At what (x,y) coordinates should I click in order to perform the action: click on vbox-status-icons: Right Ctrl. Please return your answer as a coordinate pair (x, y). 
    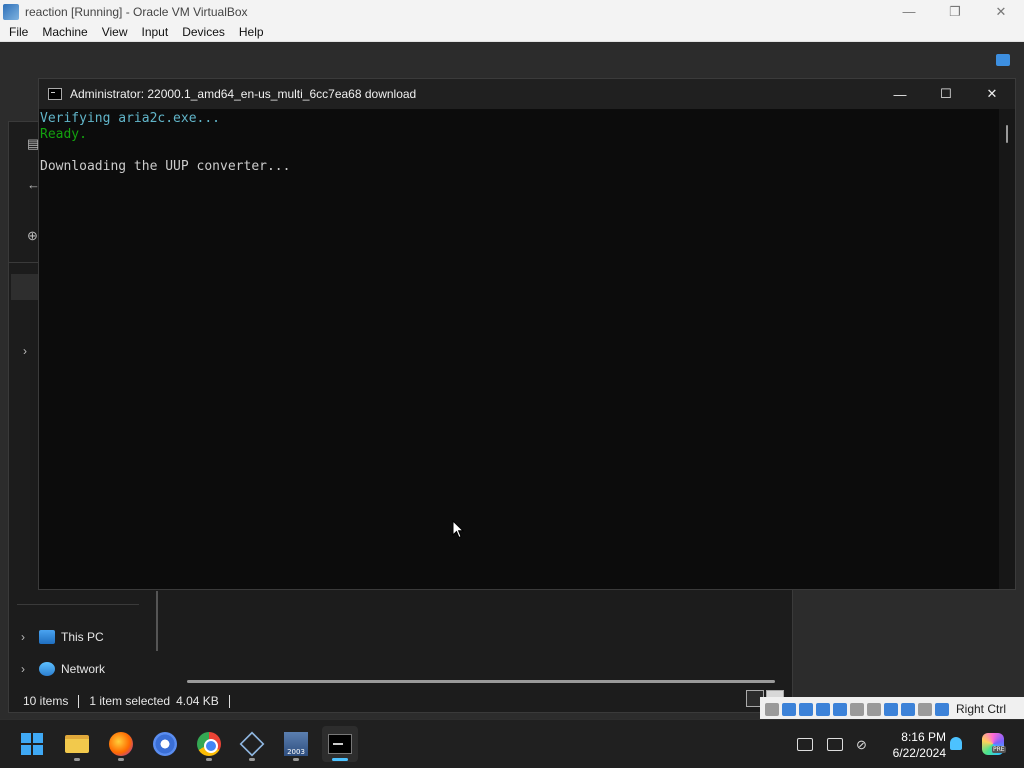
    Looking at the image, I should click on (885, 709).